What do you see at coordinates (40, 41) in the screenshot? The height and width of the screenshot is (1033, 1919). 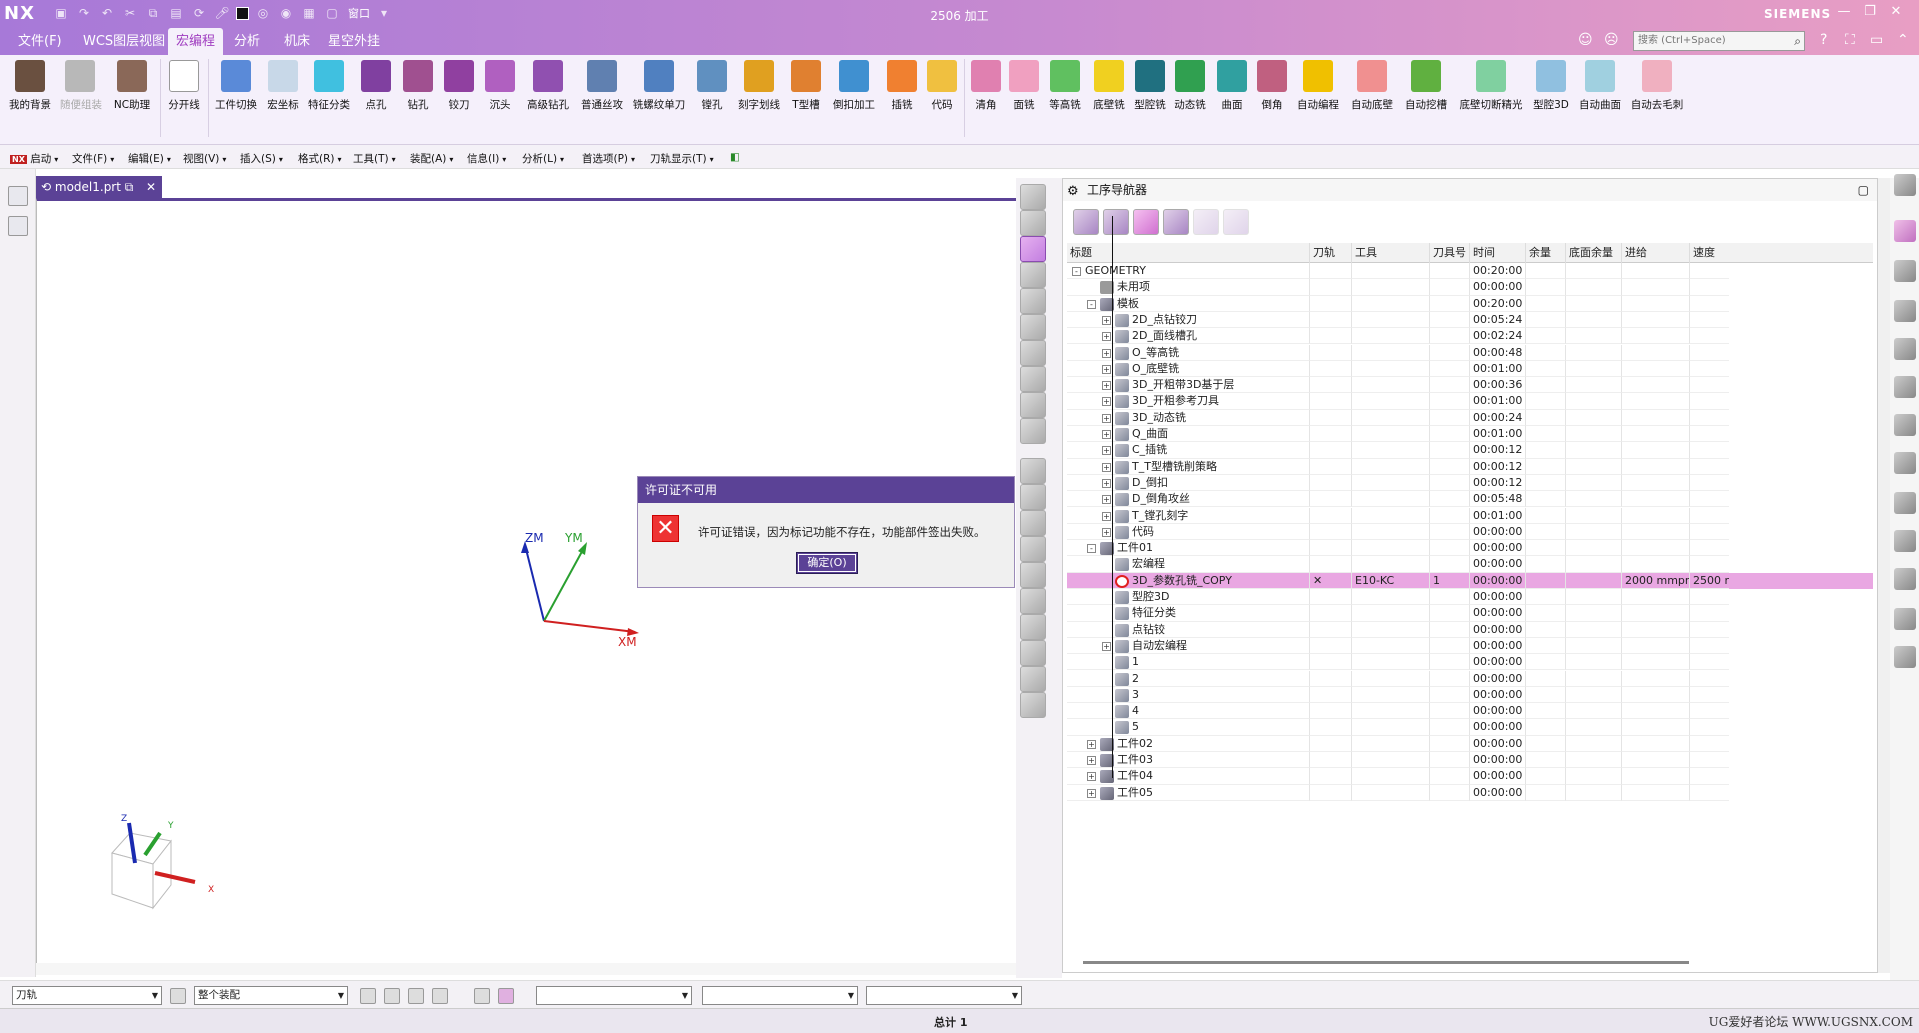 I see `tab-file: 文件(F)` at bounding box center [40, 41].